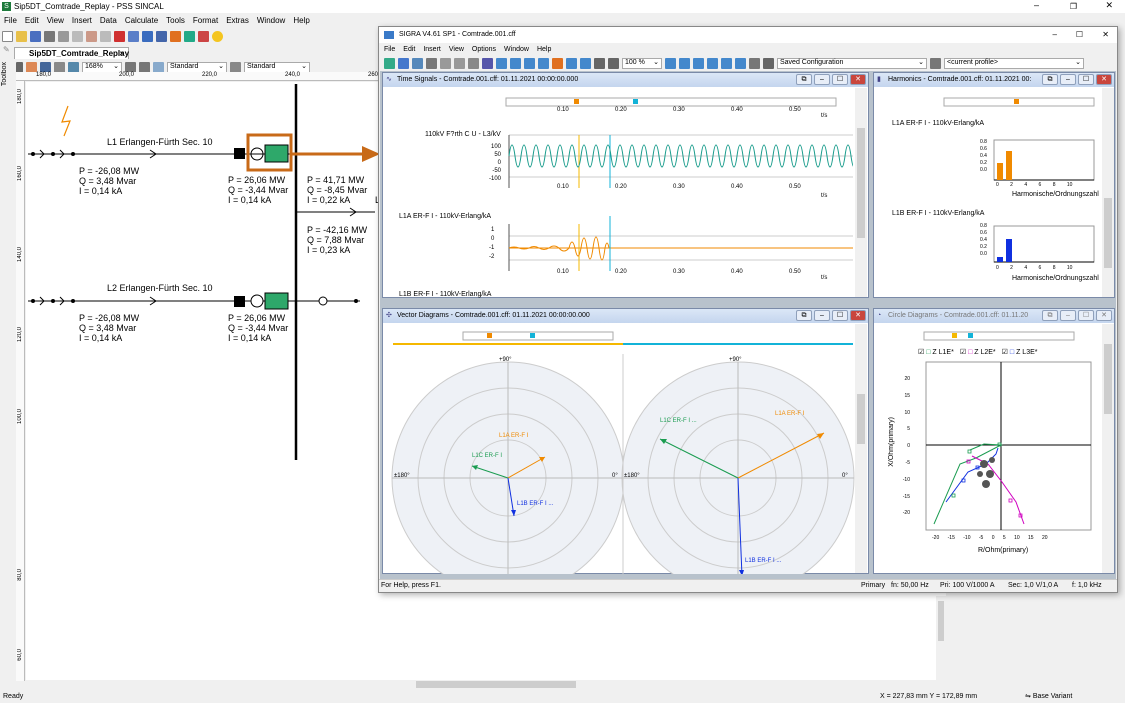 The image size is (1125, 703). I want to click on grid-icon, so click(571, 63).